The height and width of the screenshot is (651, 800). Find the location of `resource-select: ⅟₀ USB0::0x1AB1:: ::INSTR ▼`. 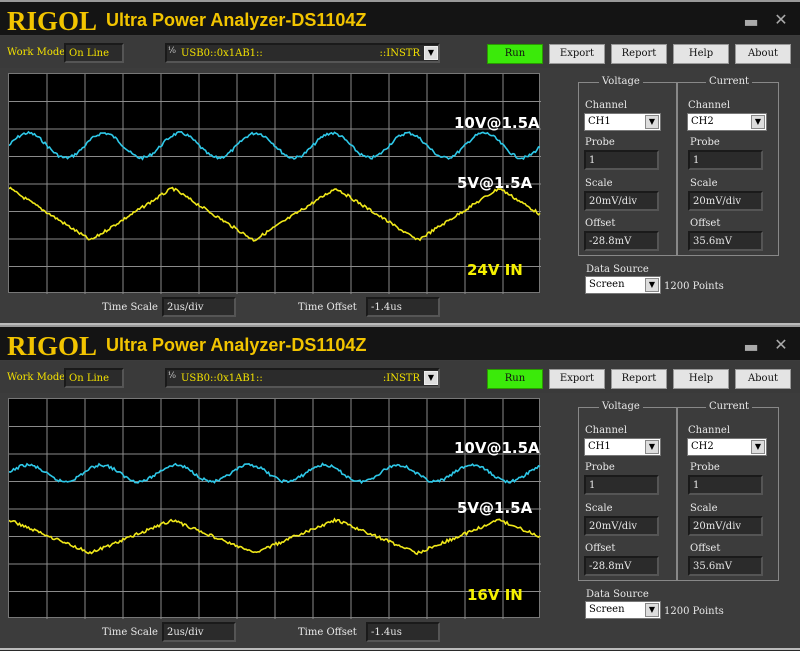

resource-select: ⅟₀ USB0::0x1AB1:: ::INSTR ▼ is located at coordinates (302, 53).